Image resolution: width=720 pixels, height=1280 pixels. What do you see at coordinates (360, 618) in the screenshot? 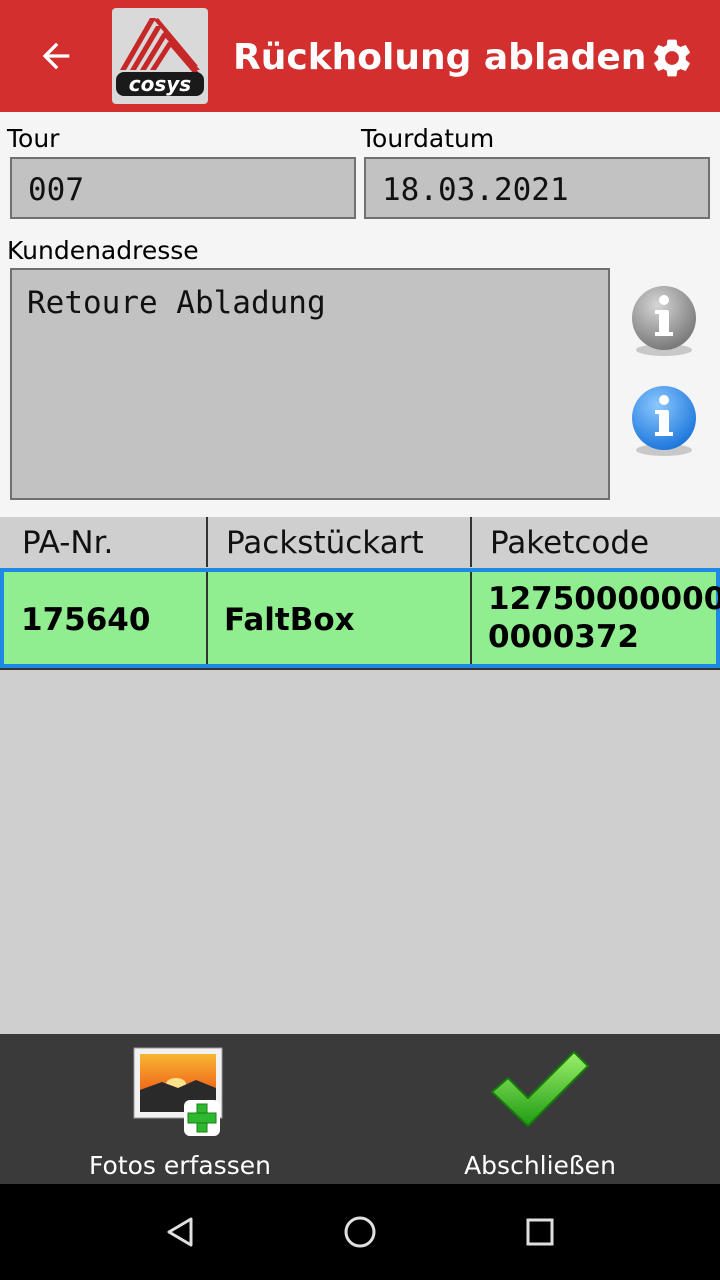
I see `table-row: 175640 FaltBox 127500000000 0000372` at bounding box center [360, 618].